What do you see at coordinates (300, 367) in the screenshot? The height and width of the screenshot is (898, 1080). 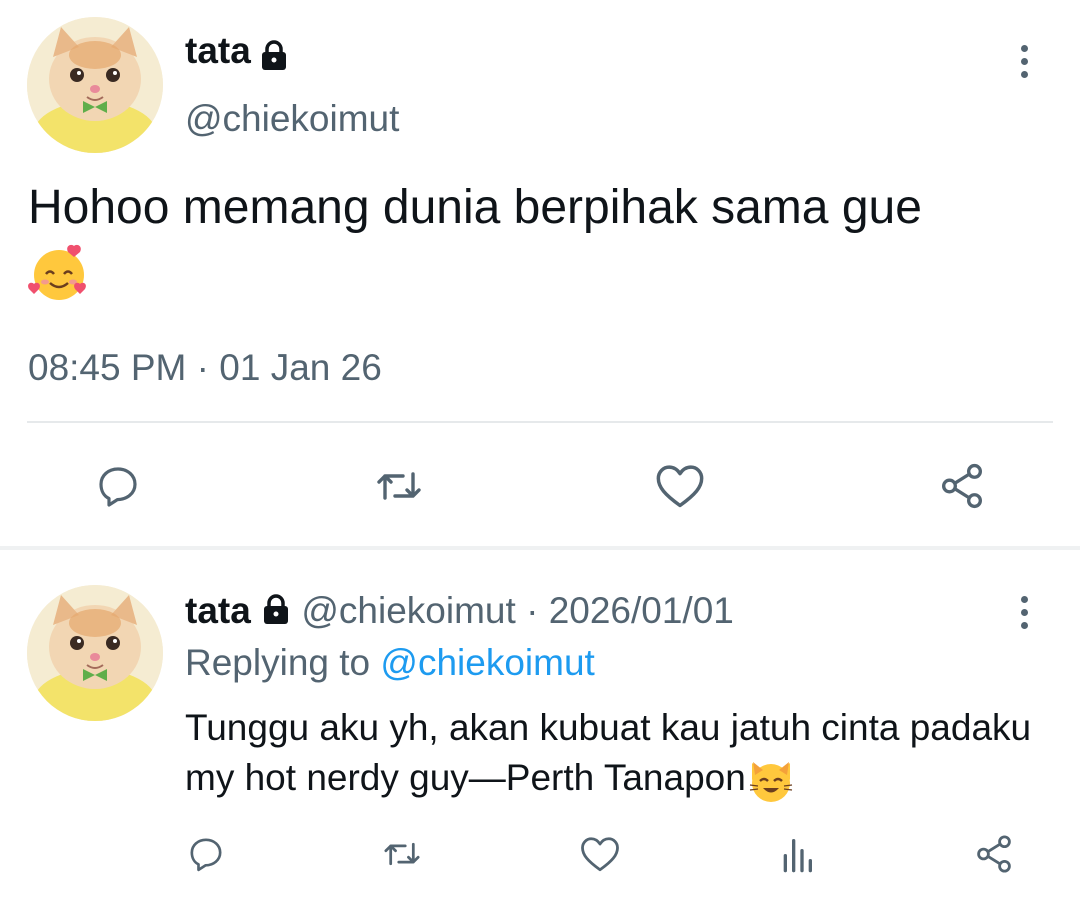 I see `tweet-date: 01 Jan 26` at bounding box center [300, 367].